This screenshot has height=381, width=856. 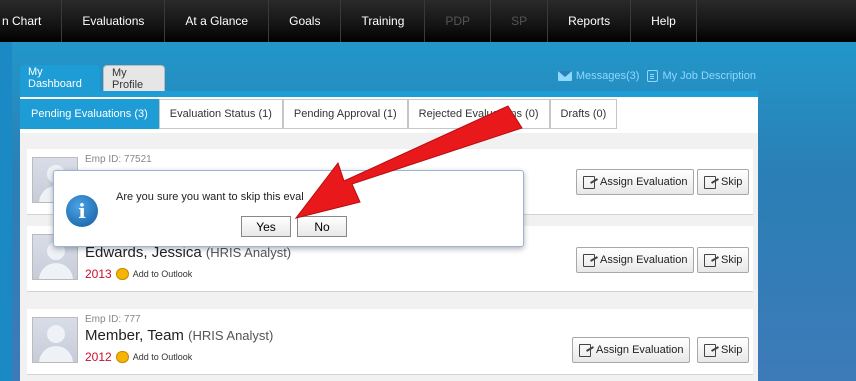 I want to click on arrow-shape, so click(x=408, y=162).